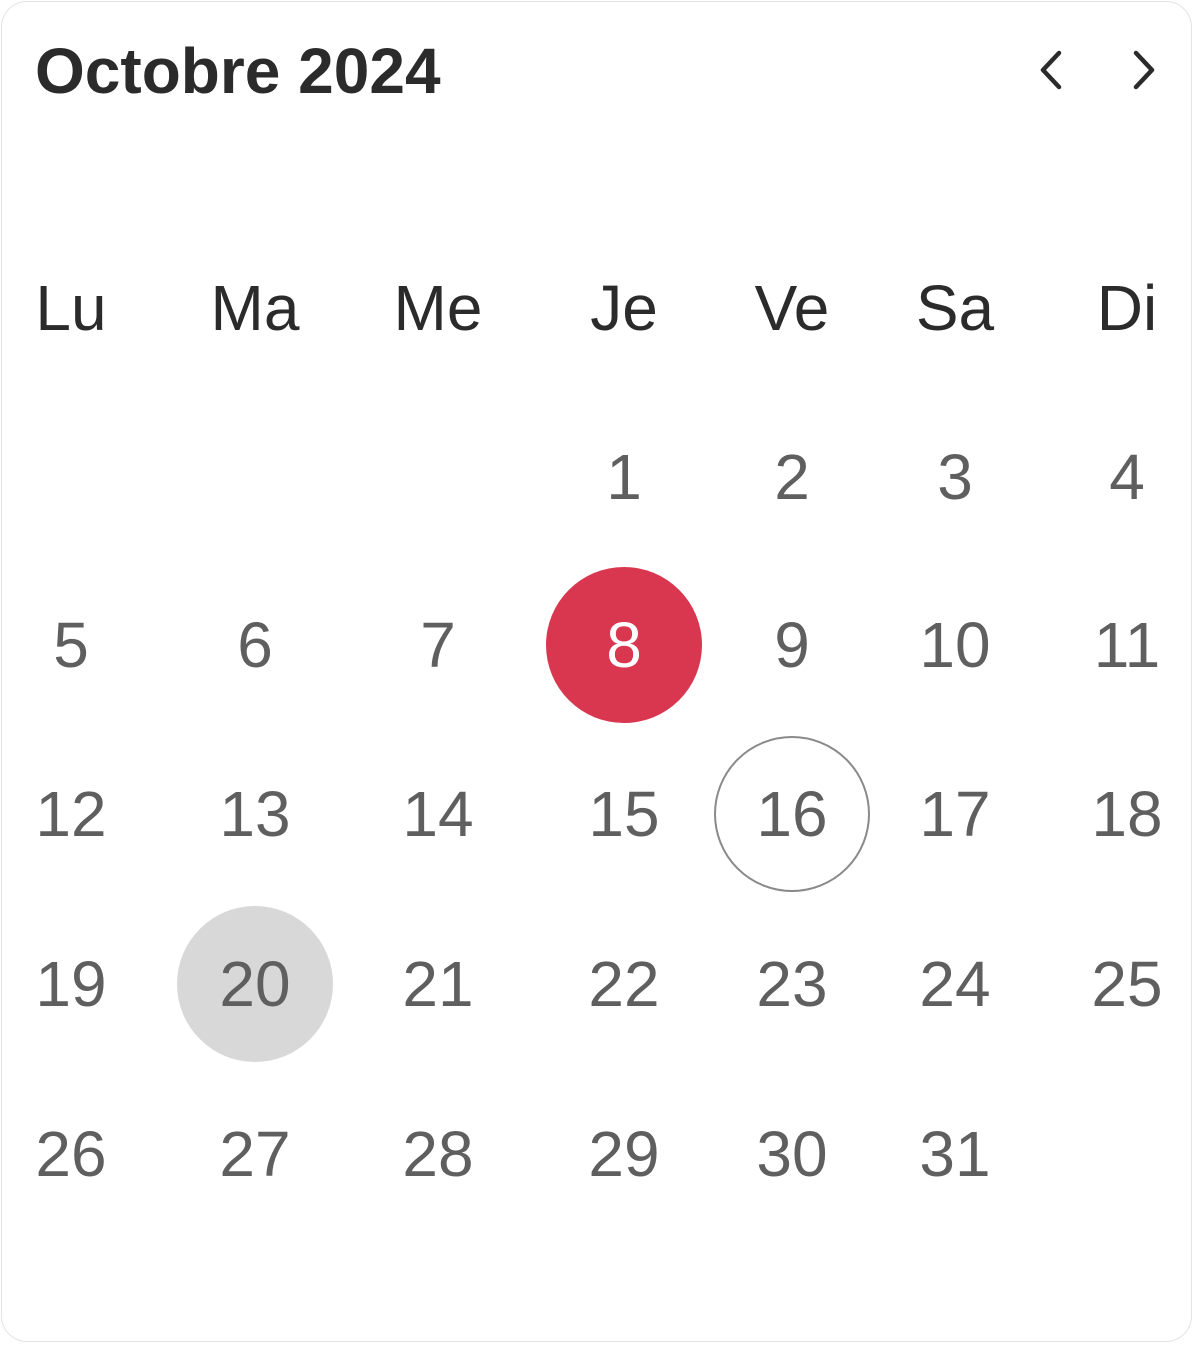 The height and width of the screenshot is (1345, 1195). I want to click on day-cell-11: 11, so click(1122, 645).